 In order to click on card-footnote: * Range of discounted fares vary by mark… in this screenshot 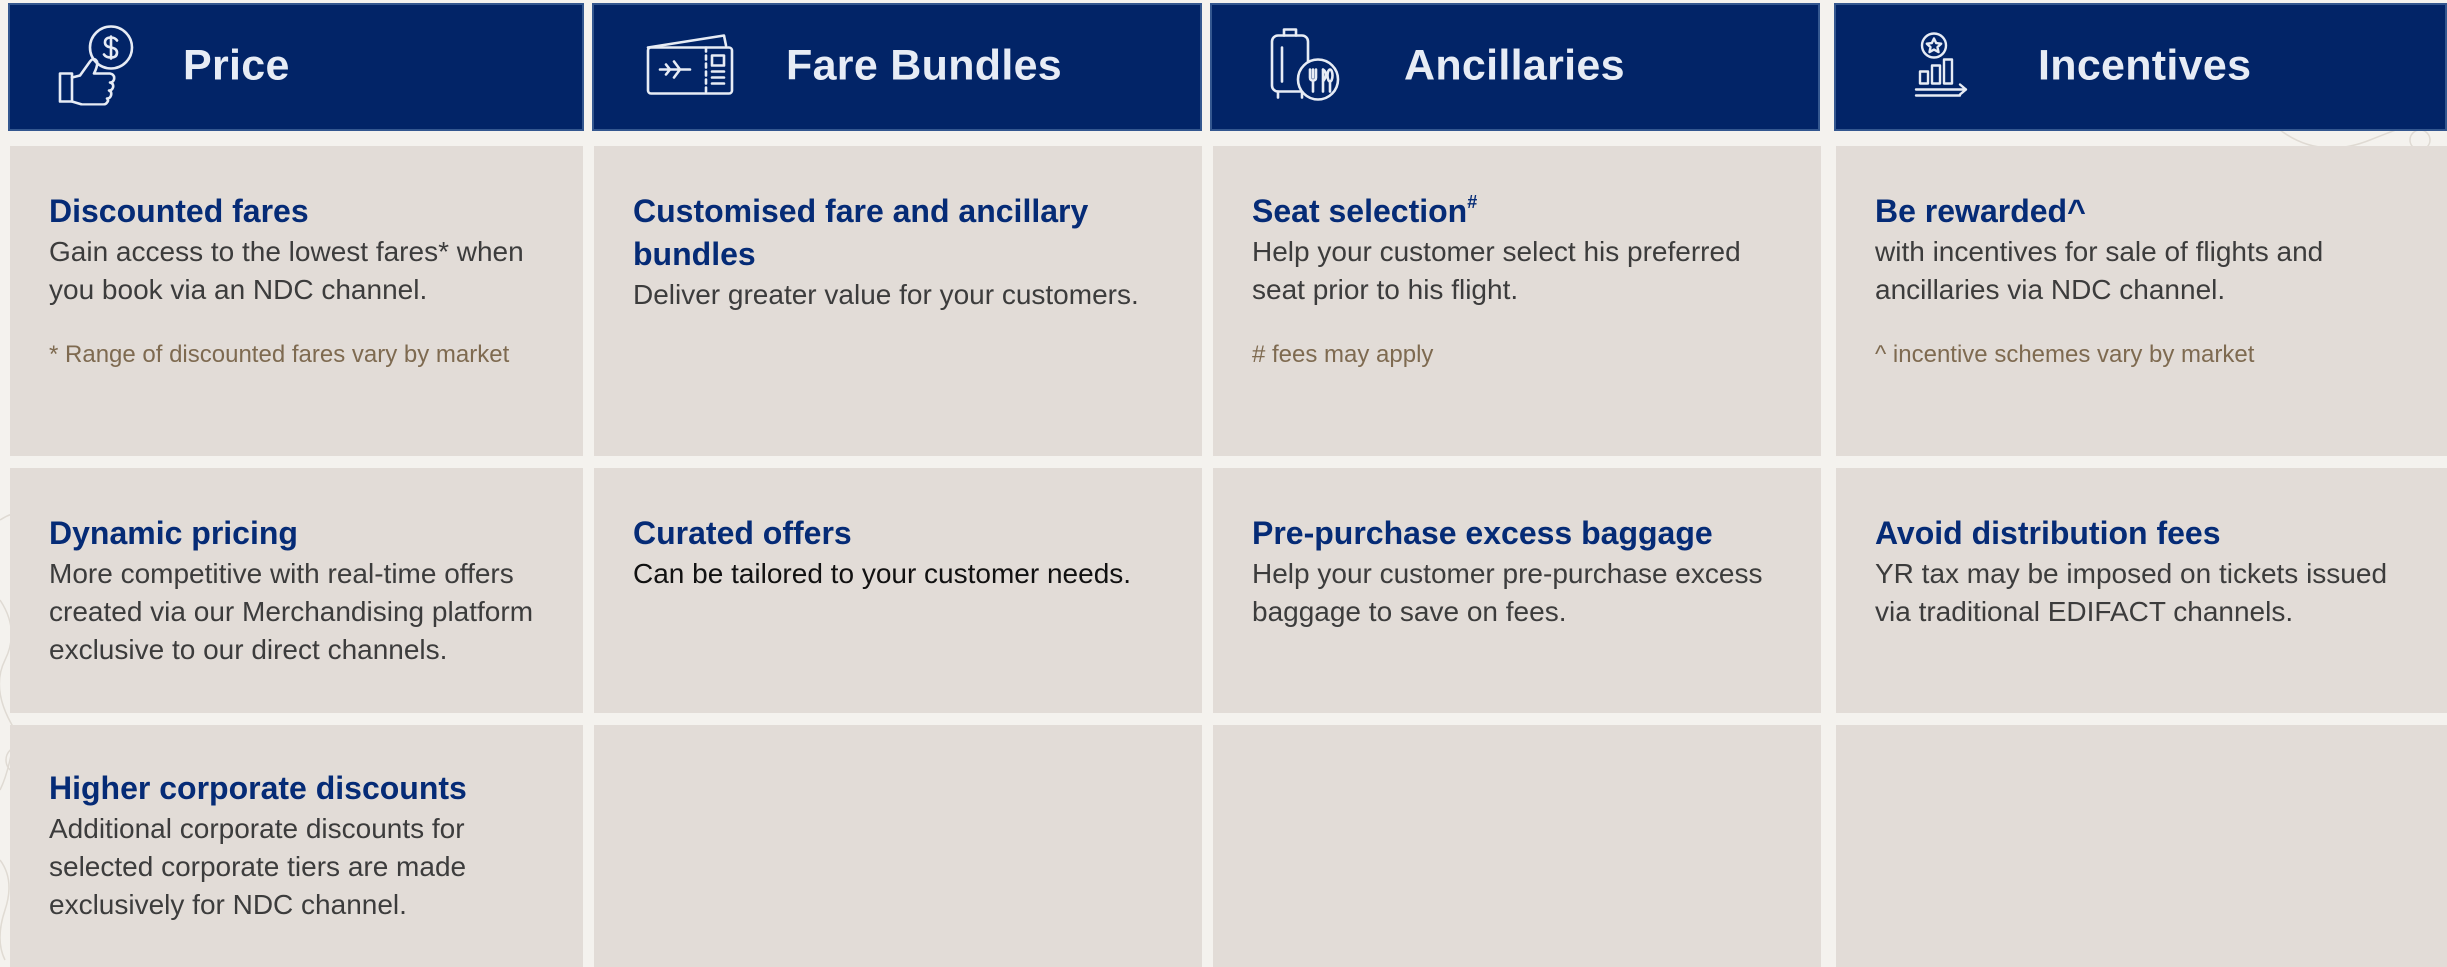, I will do `click(279, 354)`.